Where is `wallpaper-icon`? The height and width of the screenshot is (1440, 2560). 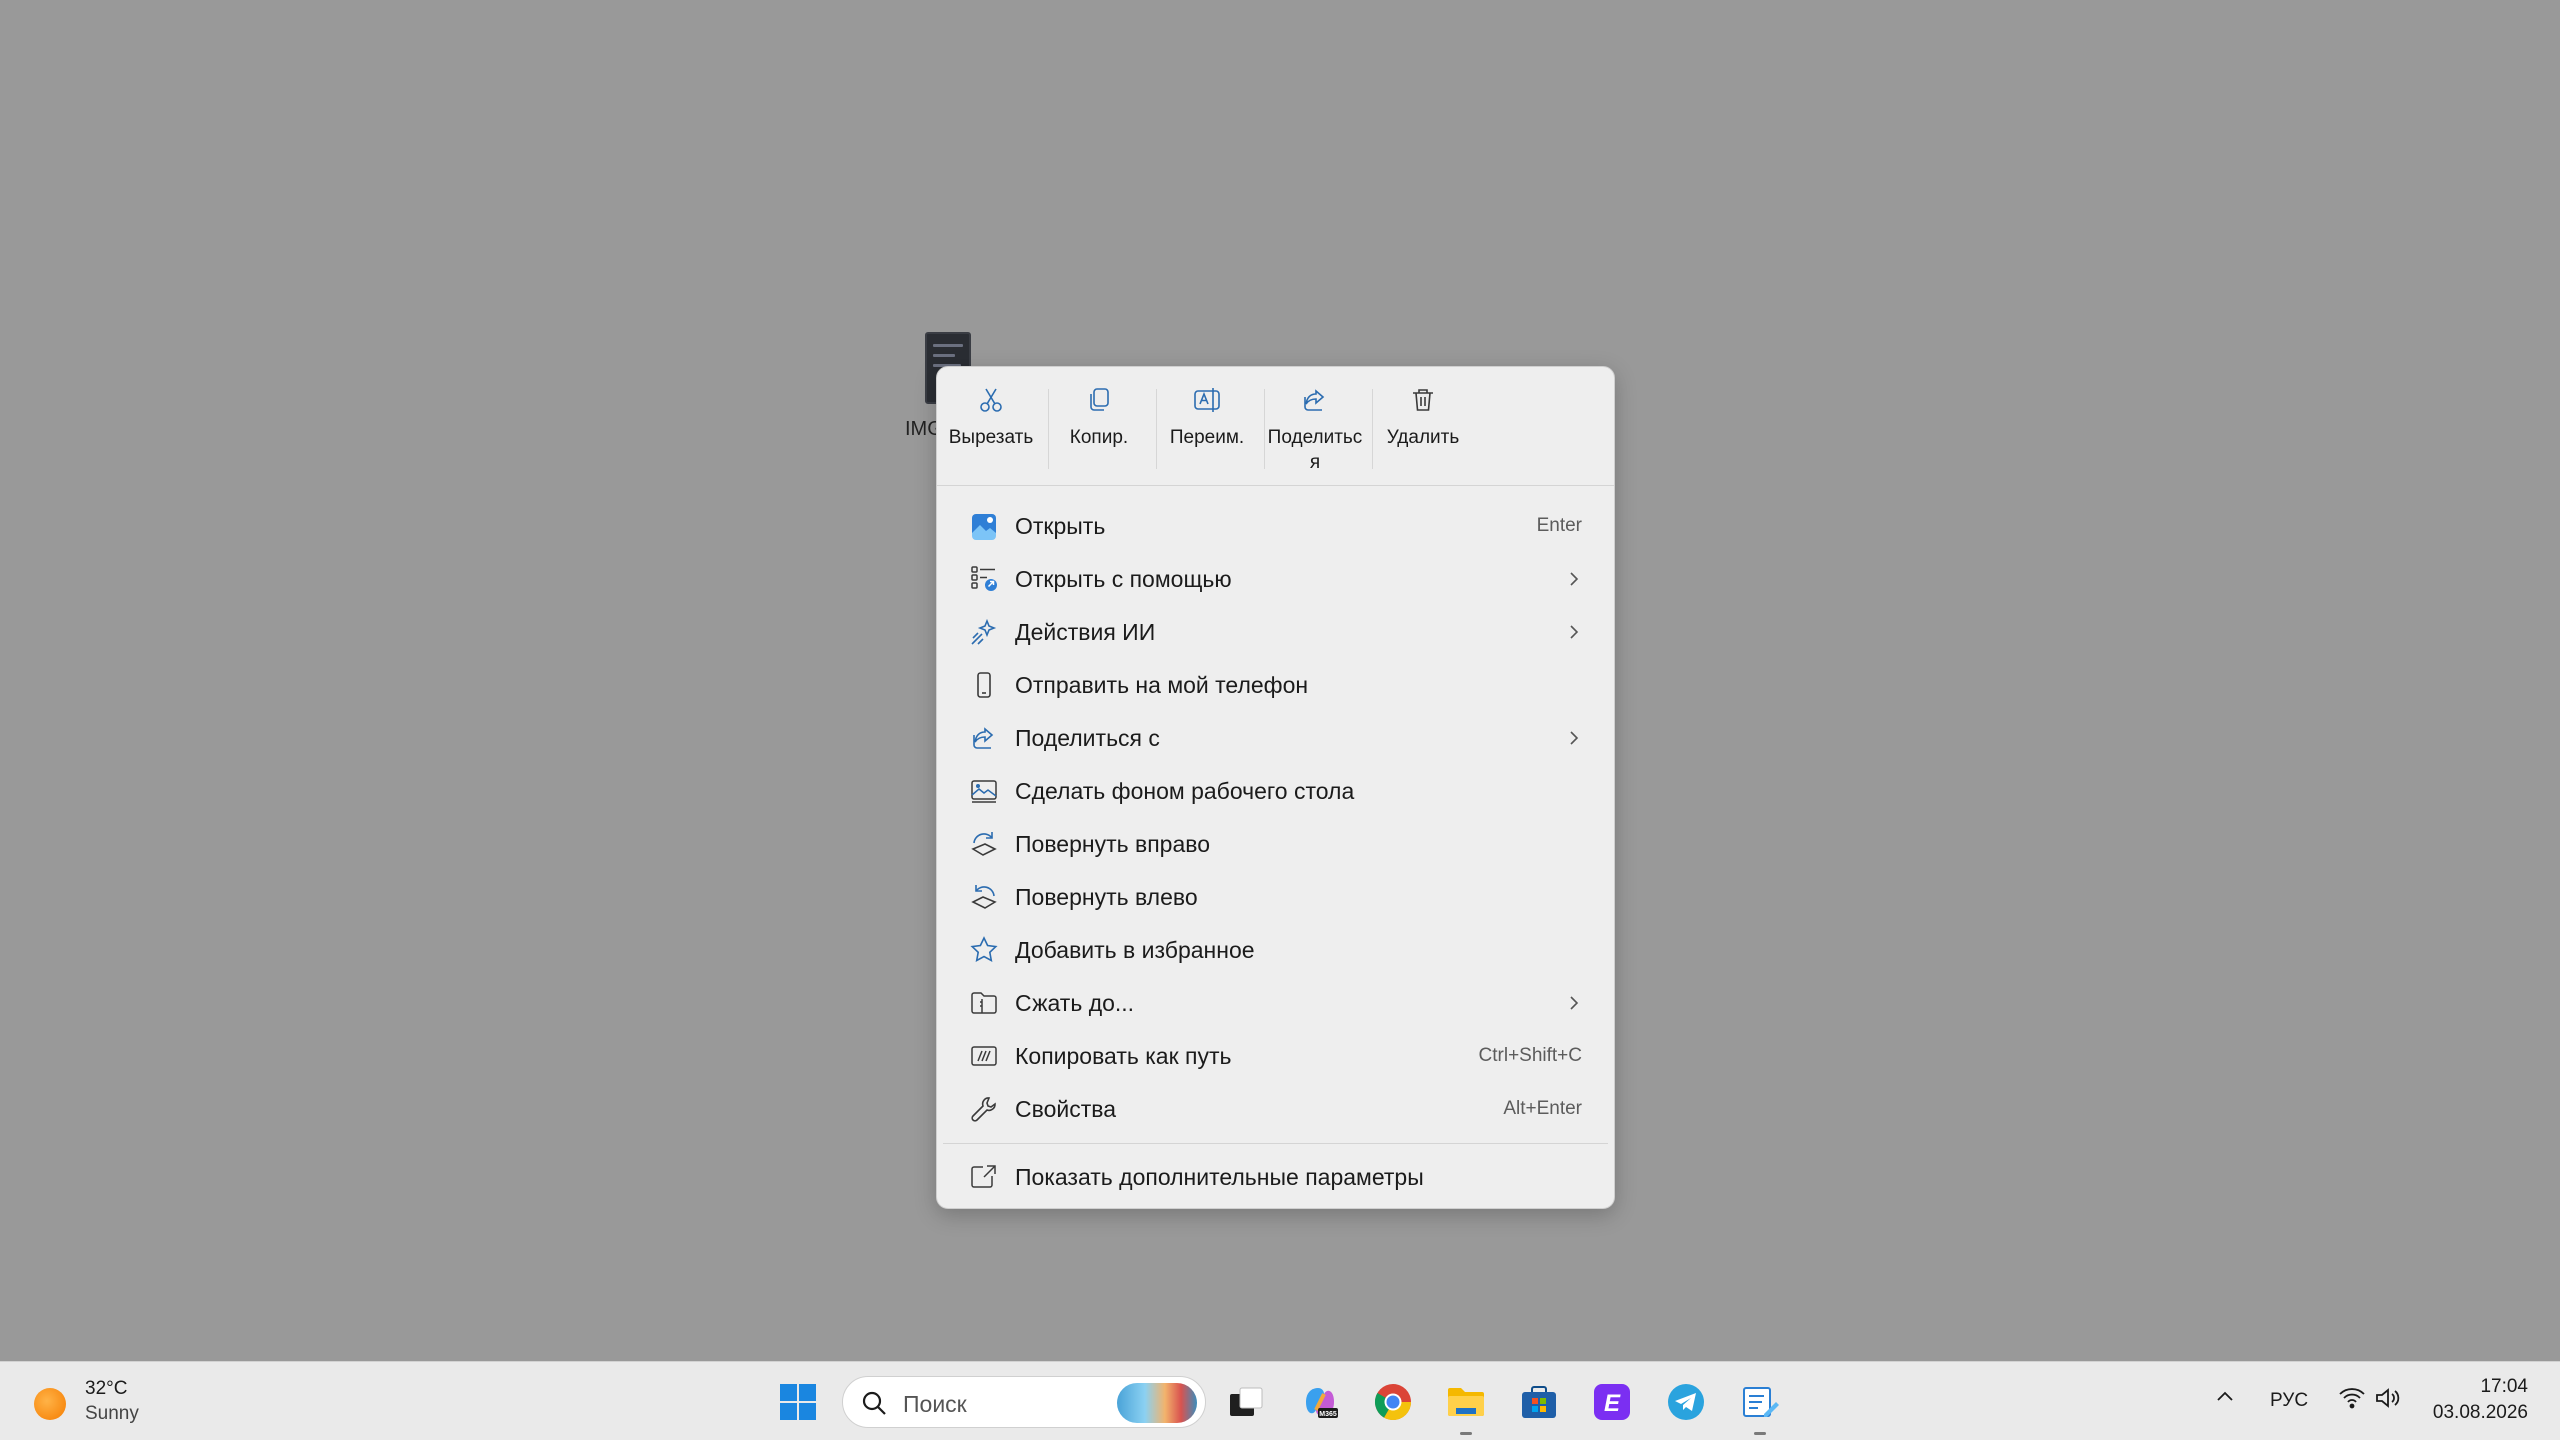
wallpaper-icon is located at coordinates (984, 791).